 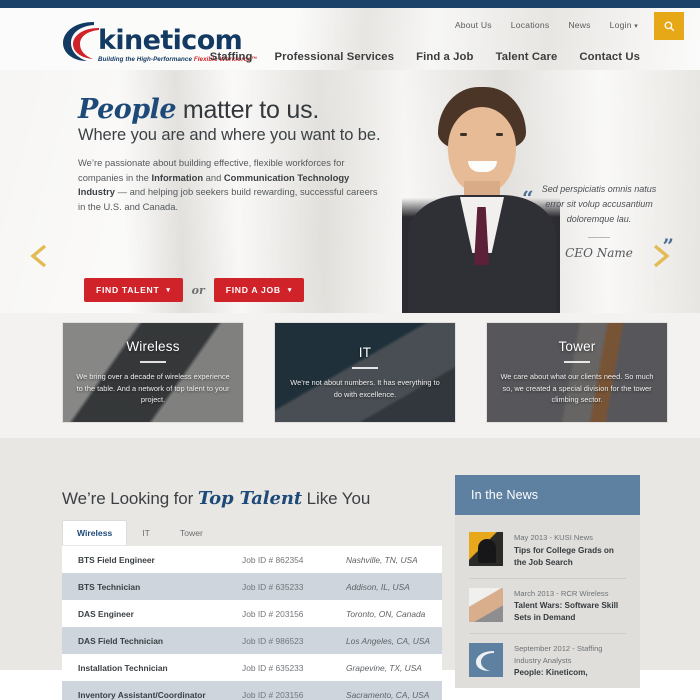 I want to click on job-location: Los Angeles, CA, USA, so click(x=388, y=640).